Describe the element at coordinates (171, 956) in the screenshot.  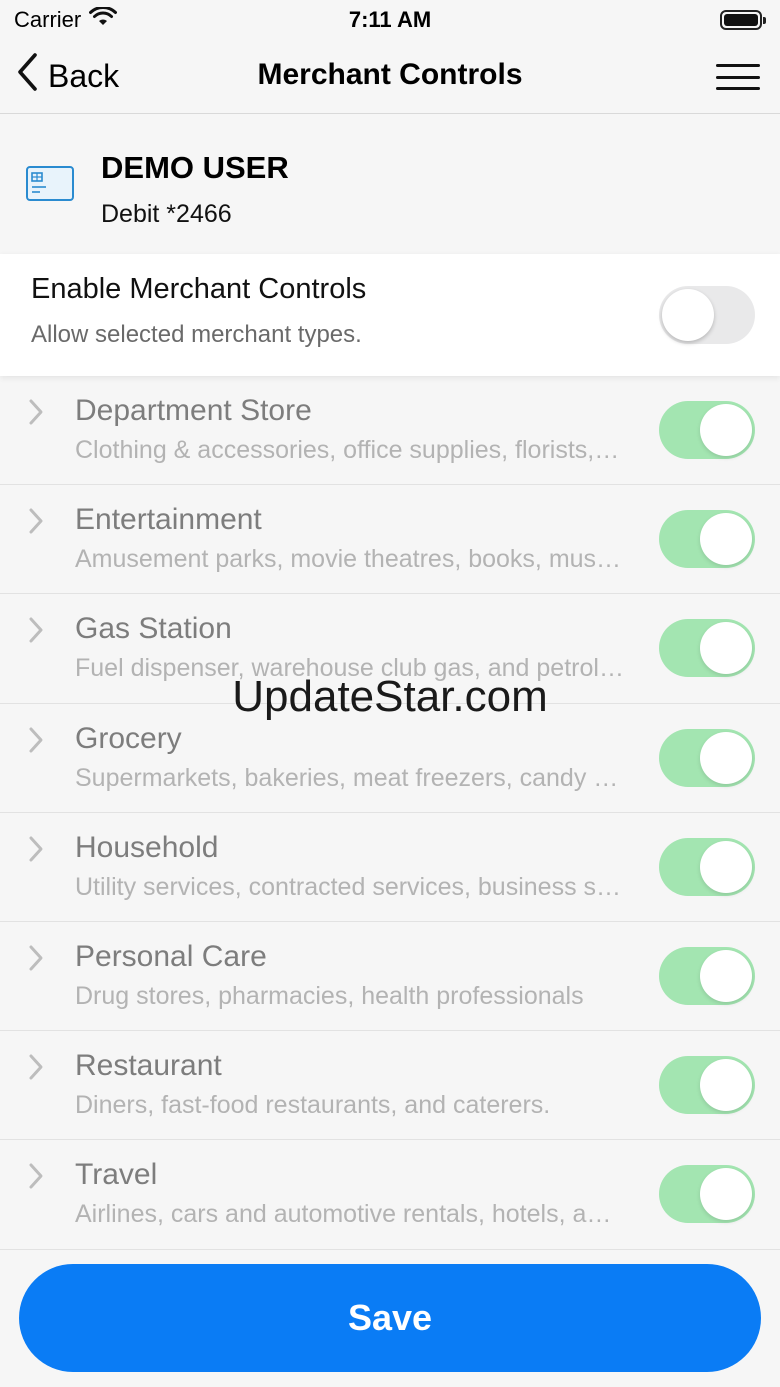
I see `merchant-title: Personal Care` at that location.